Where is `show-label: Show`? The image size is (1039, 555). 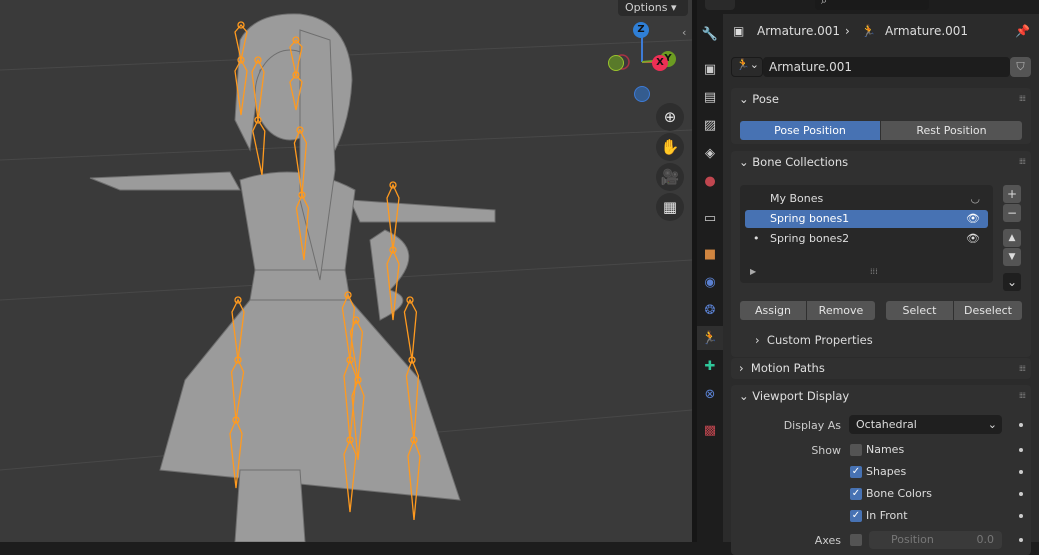 show-label: Show is located at coordinates (826, 450).